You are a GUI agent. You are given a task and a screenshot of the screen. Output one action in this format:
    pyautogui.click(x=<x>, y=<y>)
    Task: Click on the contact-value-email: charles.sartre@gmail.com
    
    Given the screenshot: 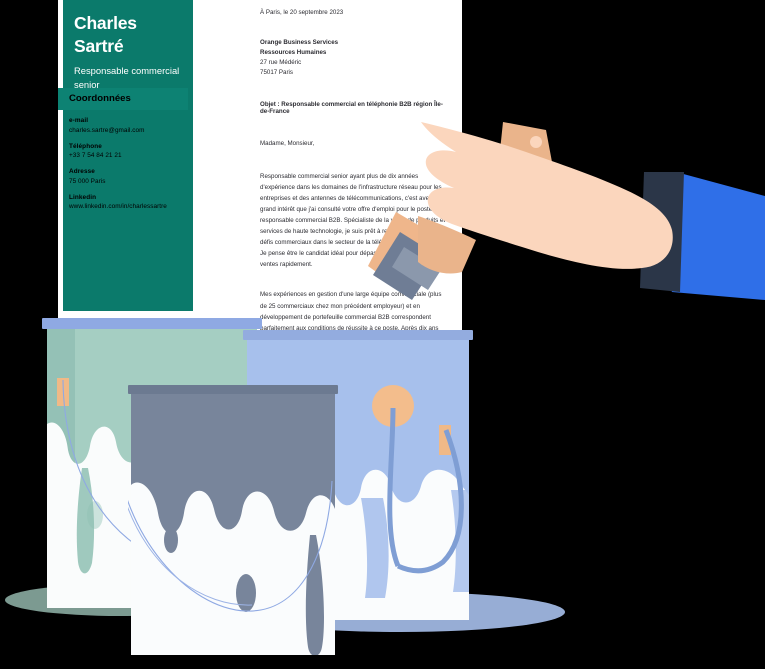 What is the action you would take?
    pyautogui.click(x=128, y=130)
    